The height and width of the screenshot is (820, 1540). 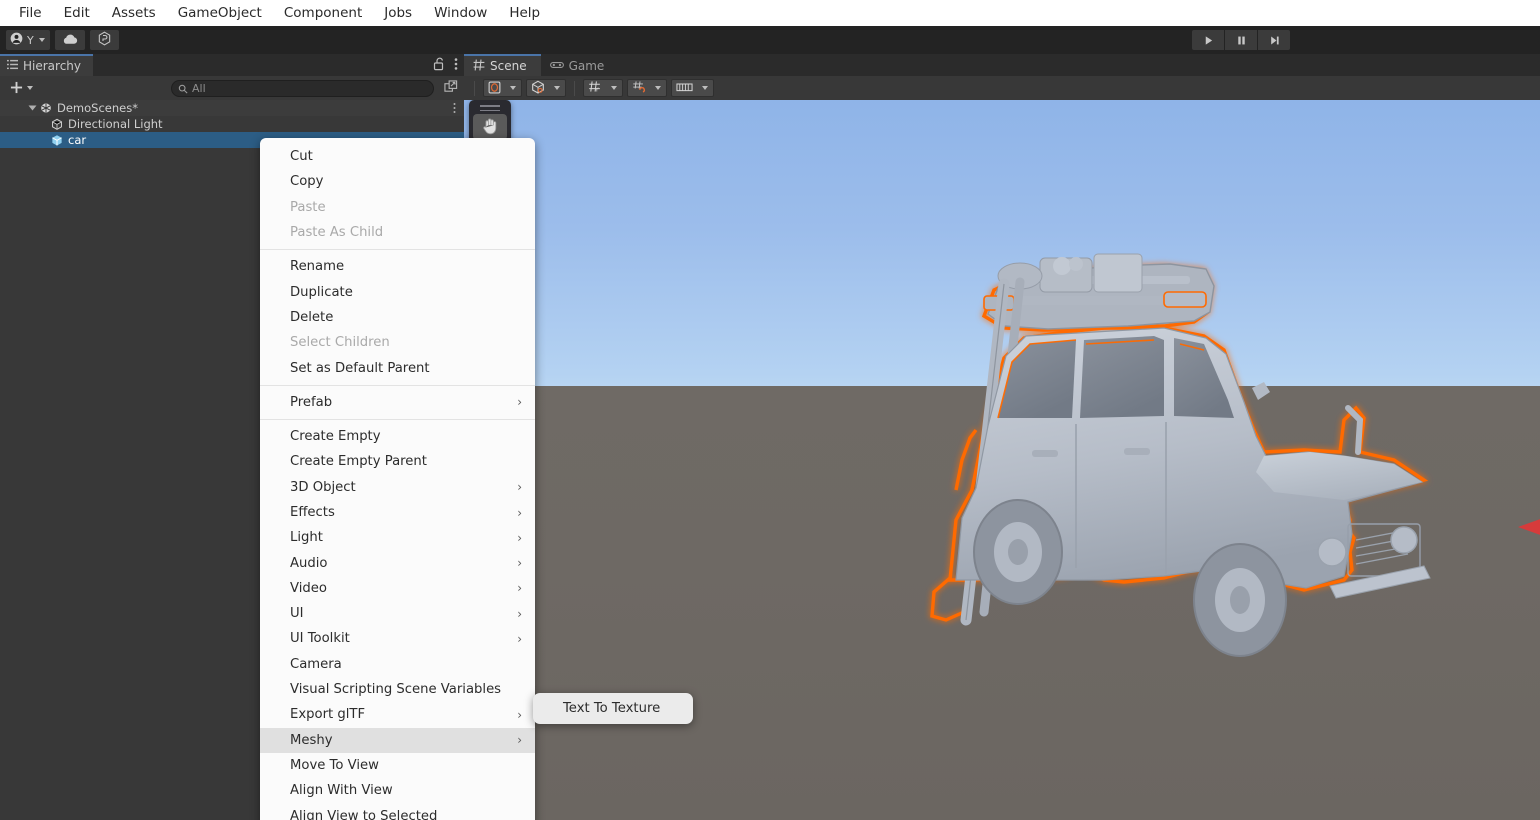 I want to click on pause-button, so click(x=1241, y=40).